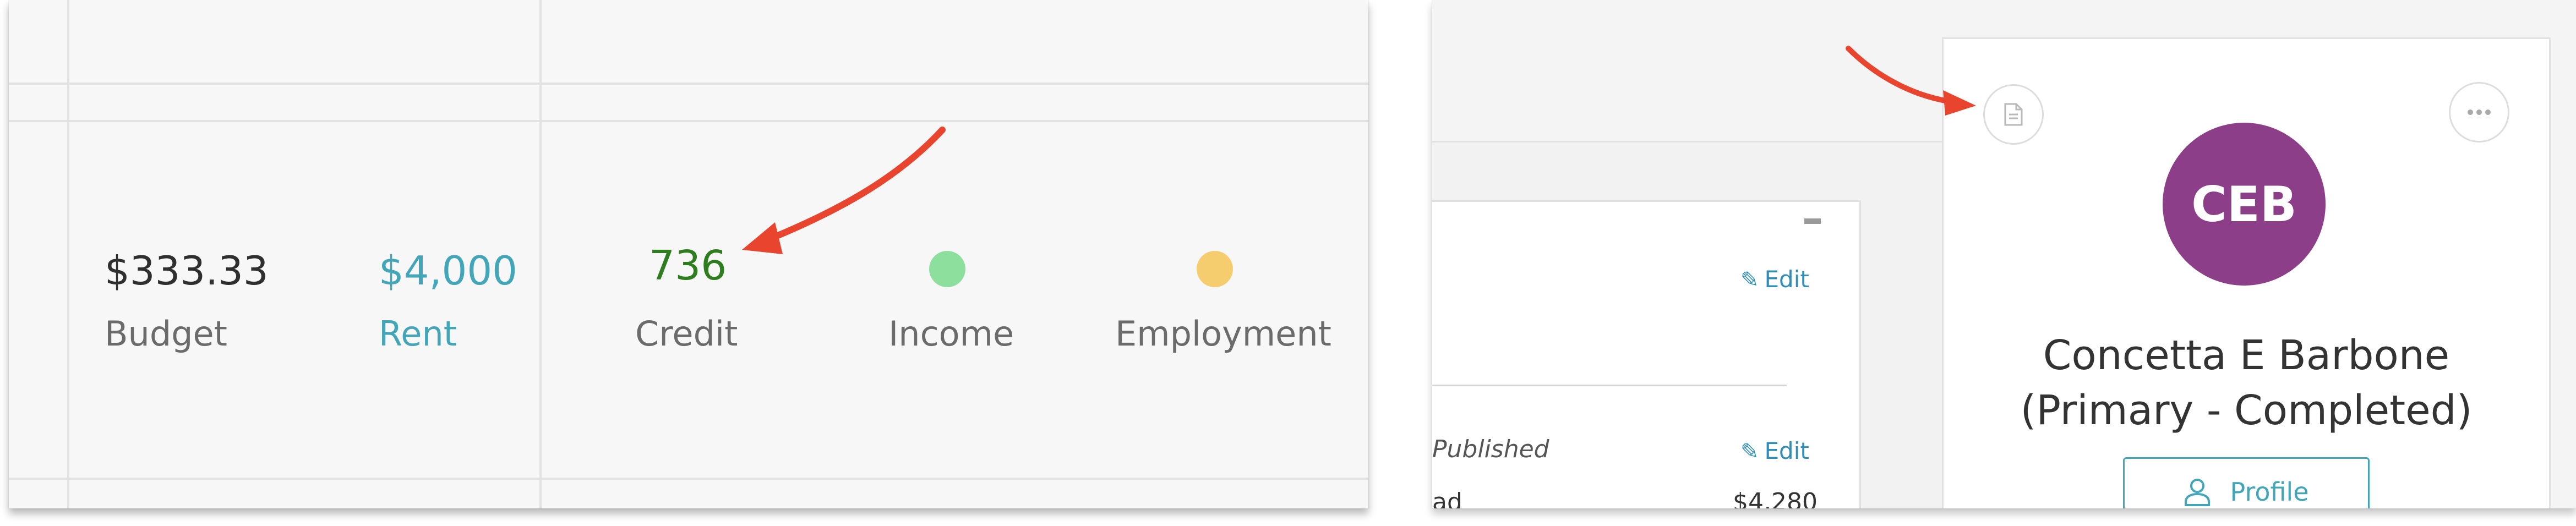 Image resolution: width=2576 pixels, height=526 pixels. What do you see at coordinates (2246, 356) in the screenshot?
I see `applicant-name: Concetta E Barbone` at bounding box center [2246, 356].